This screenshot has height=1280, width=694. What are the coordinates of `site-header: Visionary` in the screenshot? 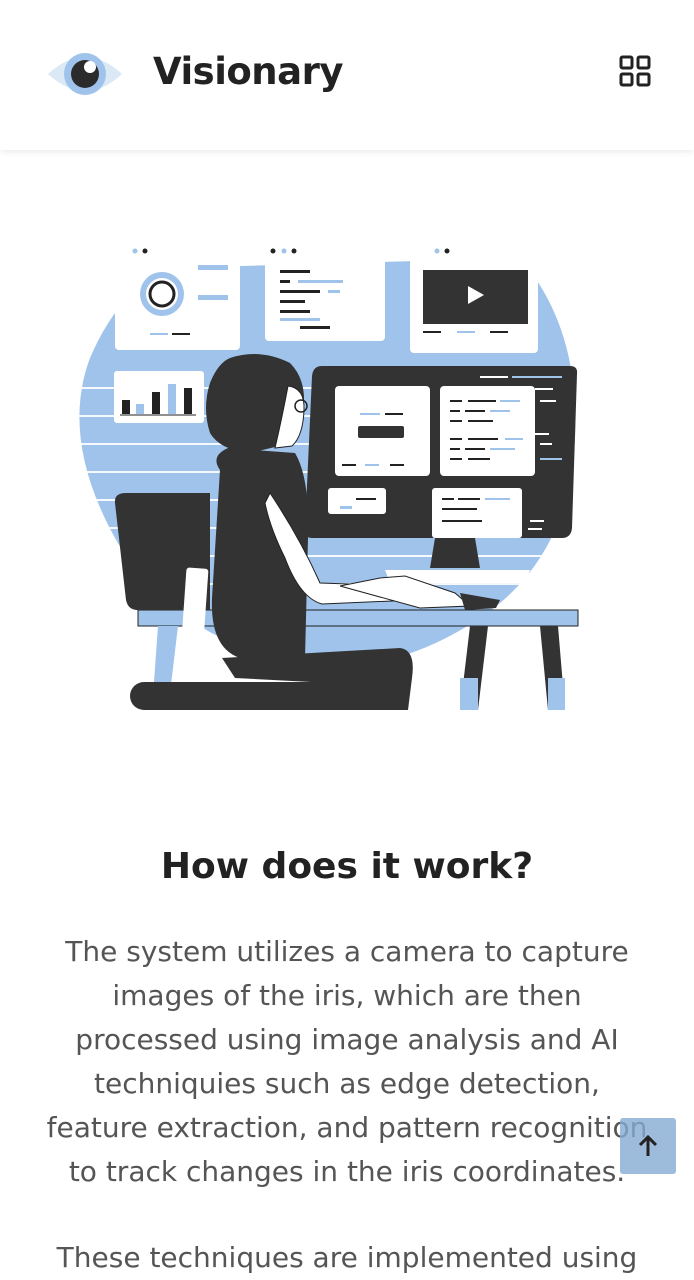 It's located at (347, 75).